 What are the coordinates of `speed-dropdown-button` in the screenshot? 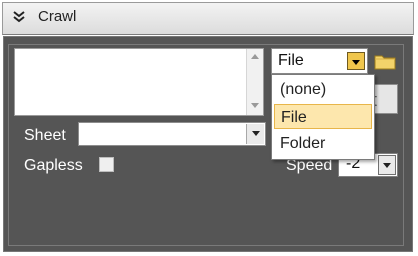 It's located at (387, 165).